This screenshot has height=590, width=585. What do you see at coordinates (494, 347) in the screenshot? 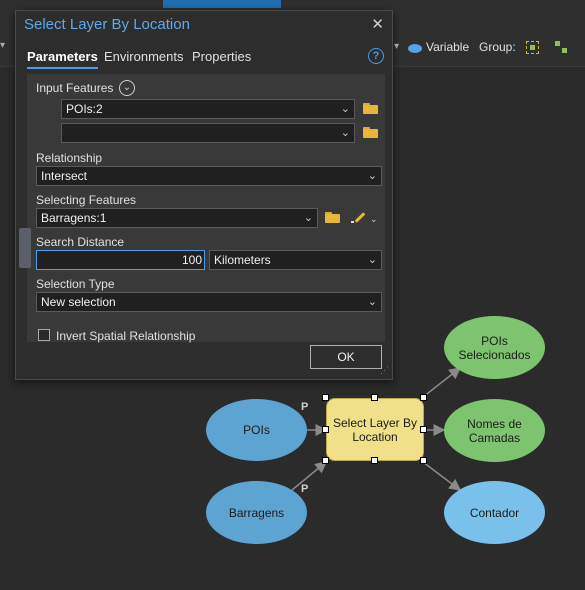
I see `model-node-pois-selecionados: POIs Selecionados` at bounding box center [494, 347].